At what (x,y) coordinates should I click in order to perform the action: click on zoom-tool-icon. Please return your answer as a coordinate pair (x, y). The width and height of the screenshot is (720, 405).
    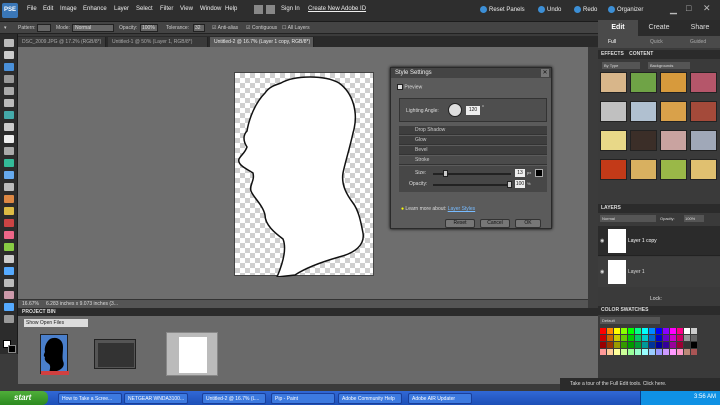
    Looking at the image, I should click on (9, 43).